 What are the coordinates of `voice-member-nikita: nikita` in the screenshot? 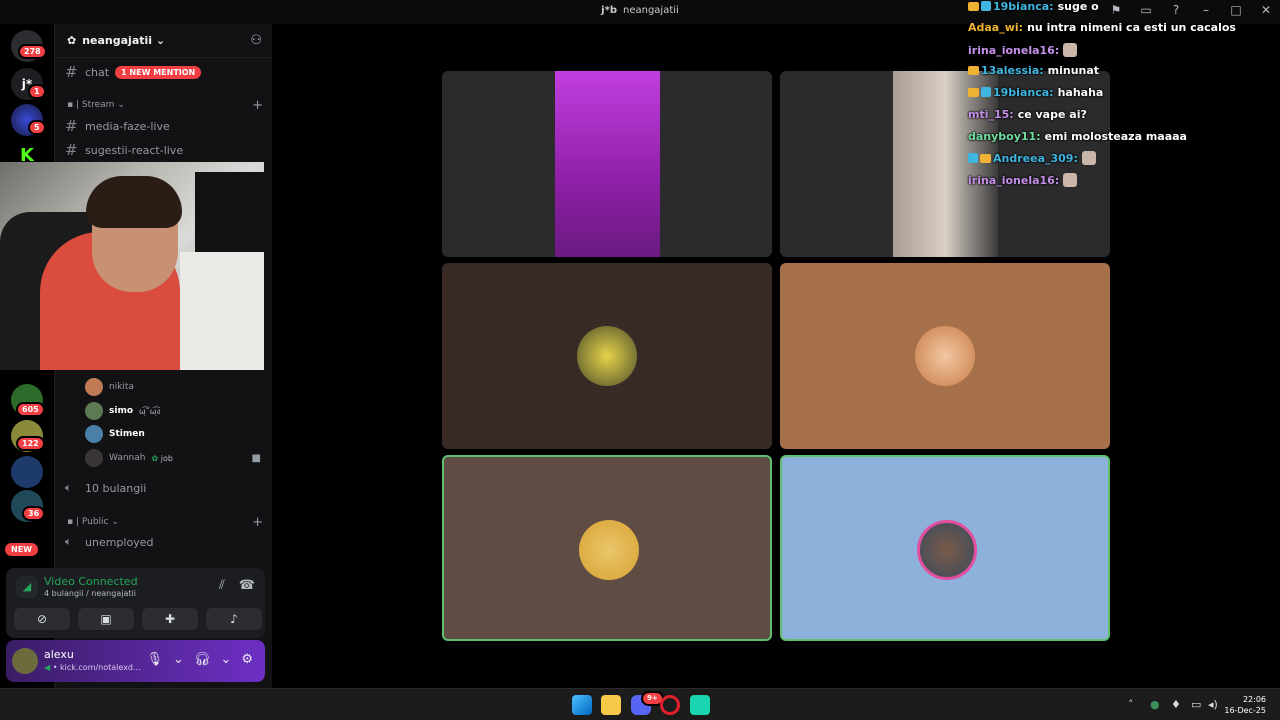 It's located at (173, 387).